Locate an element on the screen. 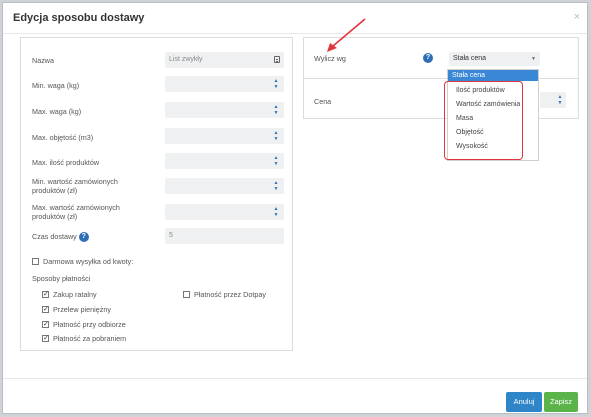 Image resolution: width=591 pixels, height=417 pixels. save-button: Zapisz is located at coordinates (561, 402).